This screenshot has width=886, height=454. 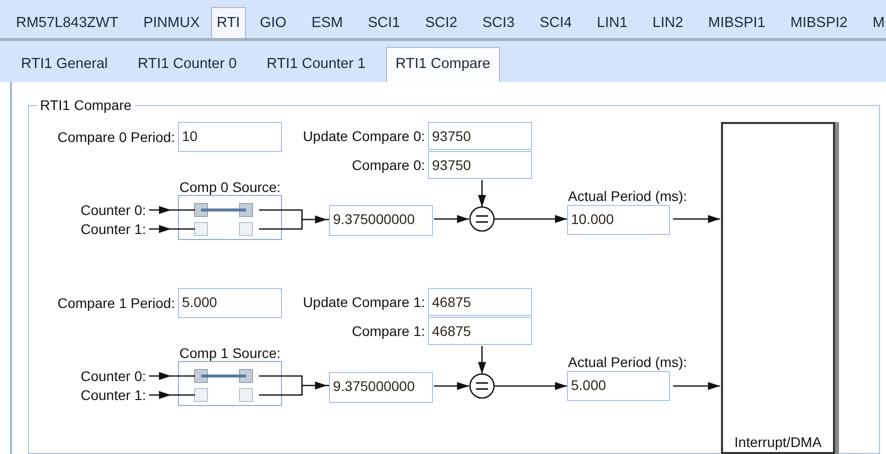 What do you see at coordinates (187, 64) in the screenshot?
I see `tab: RTI1 Counter 0` at bounding box center [187, 64].